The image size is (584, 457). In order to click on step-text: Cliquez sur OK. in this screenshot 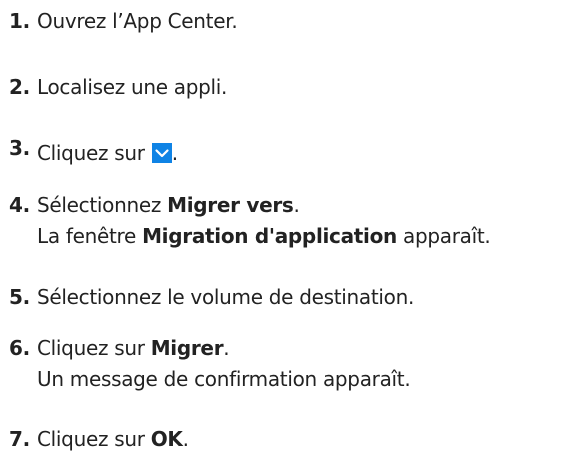, I will do `click(113, 439)`.